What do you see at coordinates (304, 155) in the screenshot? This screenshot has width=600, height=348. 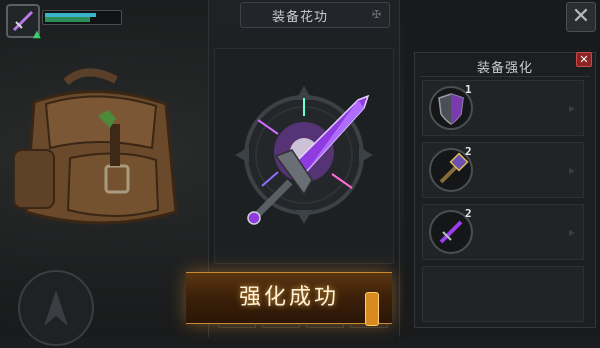 I see `enhanced-sword-display` at bounding box center [304, 155].